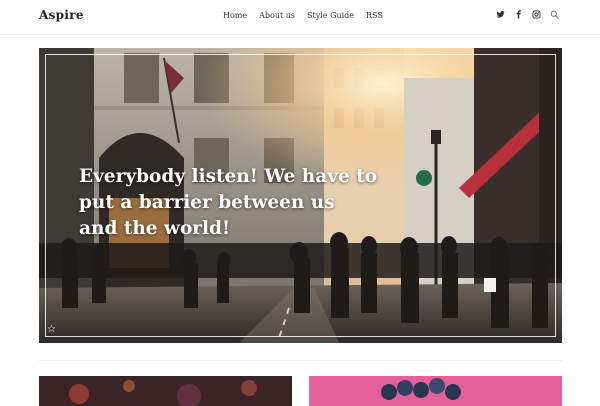 This screenshot has height=406, width=600. Describe the element at coordinates (527, 14) in the screenshot. I see `social-links` at that location.